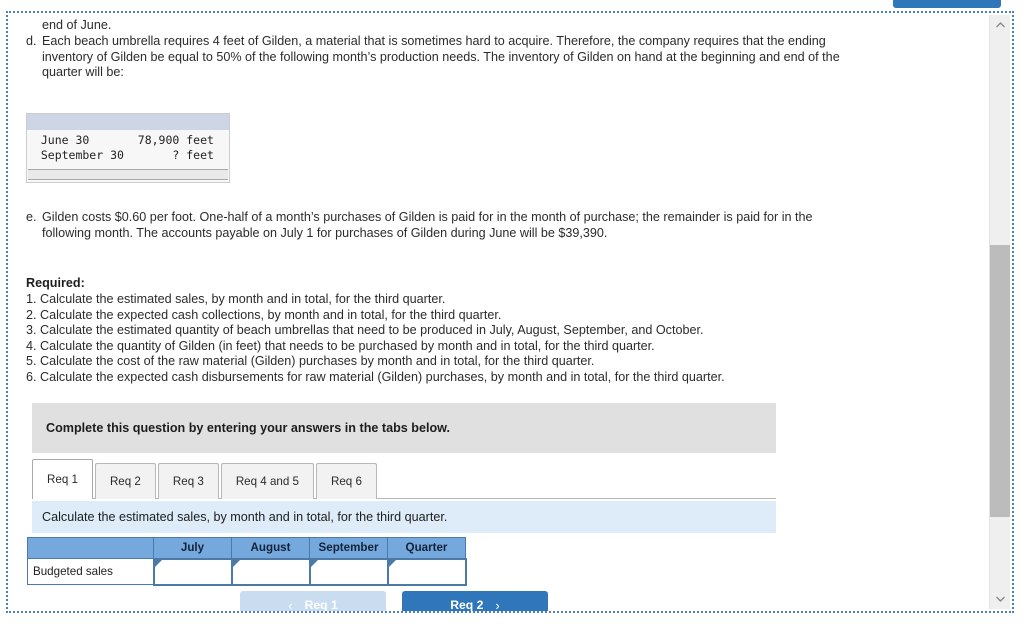  What do you see at coordinates (128, 122) in the screenshot?
I see `inventory-box-header` at bounding box center [128, 122].